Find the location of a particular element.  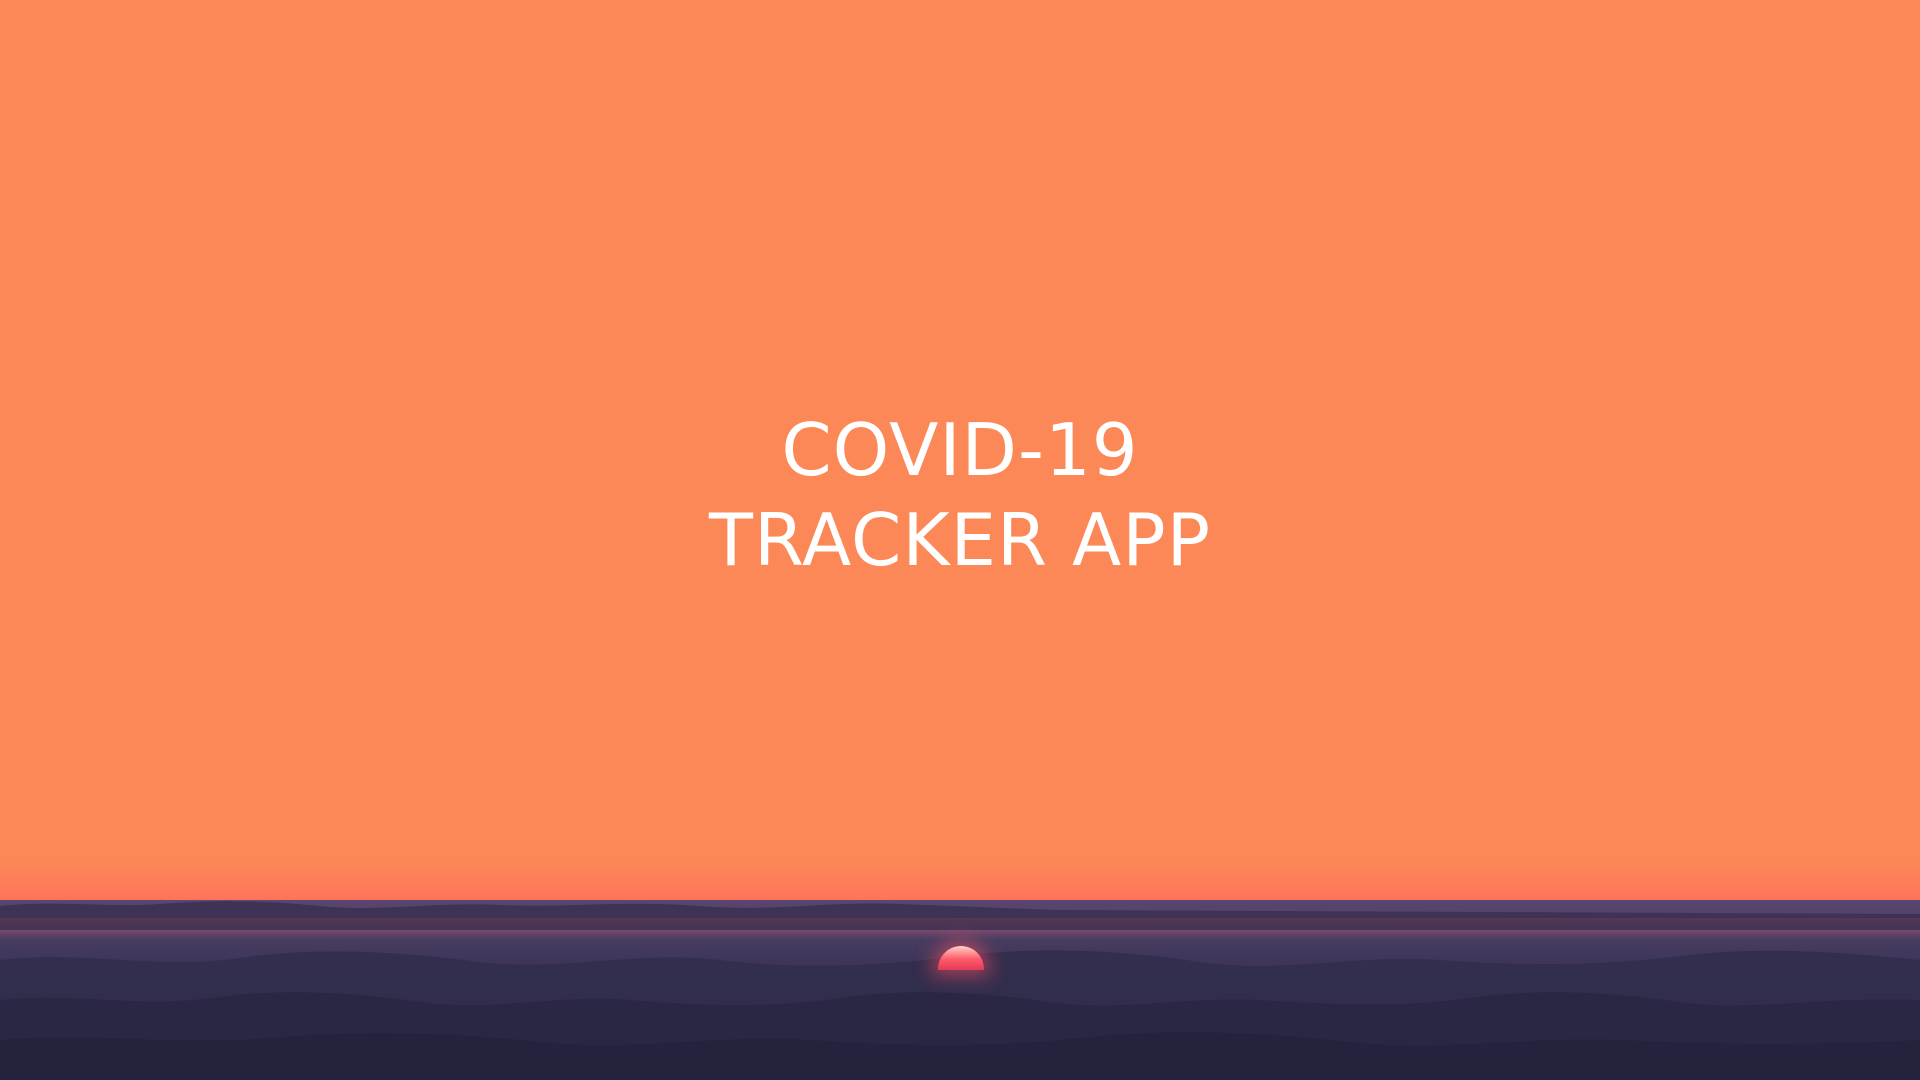

app-title-line-2: TRACKER APP is located at coordinates (960, 540).